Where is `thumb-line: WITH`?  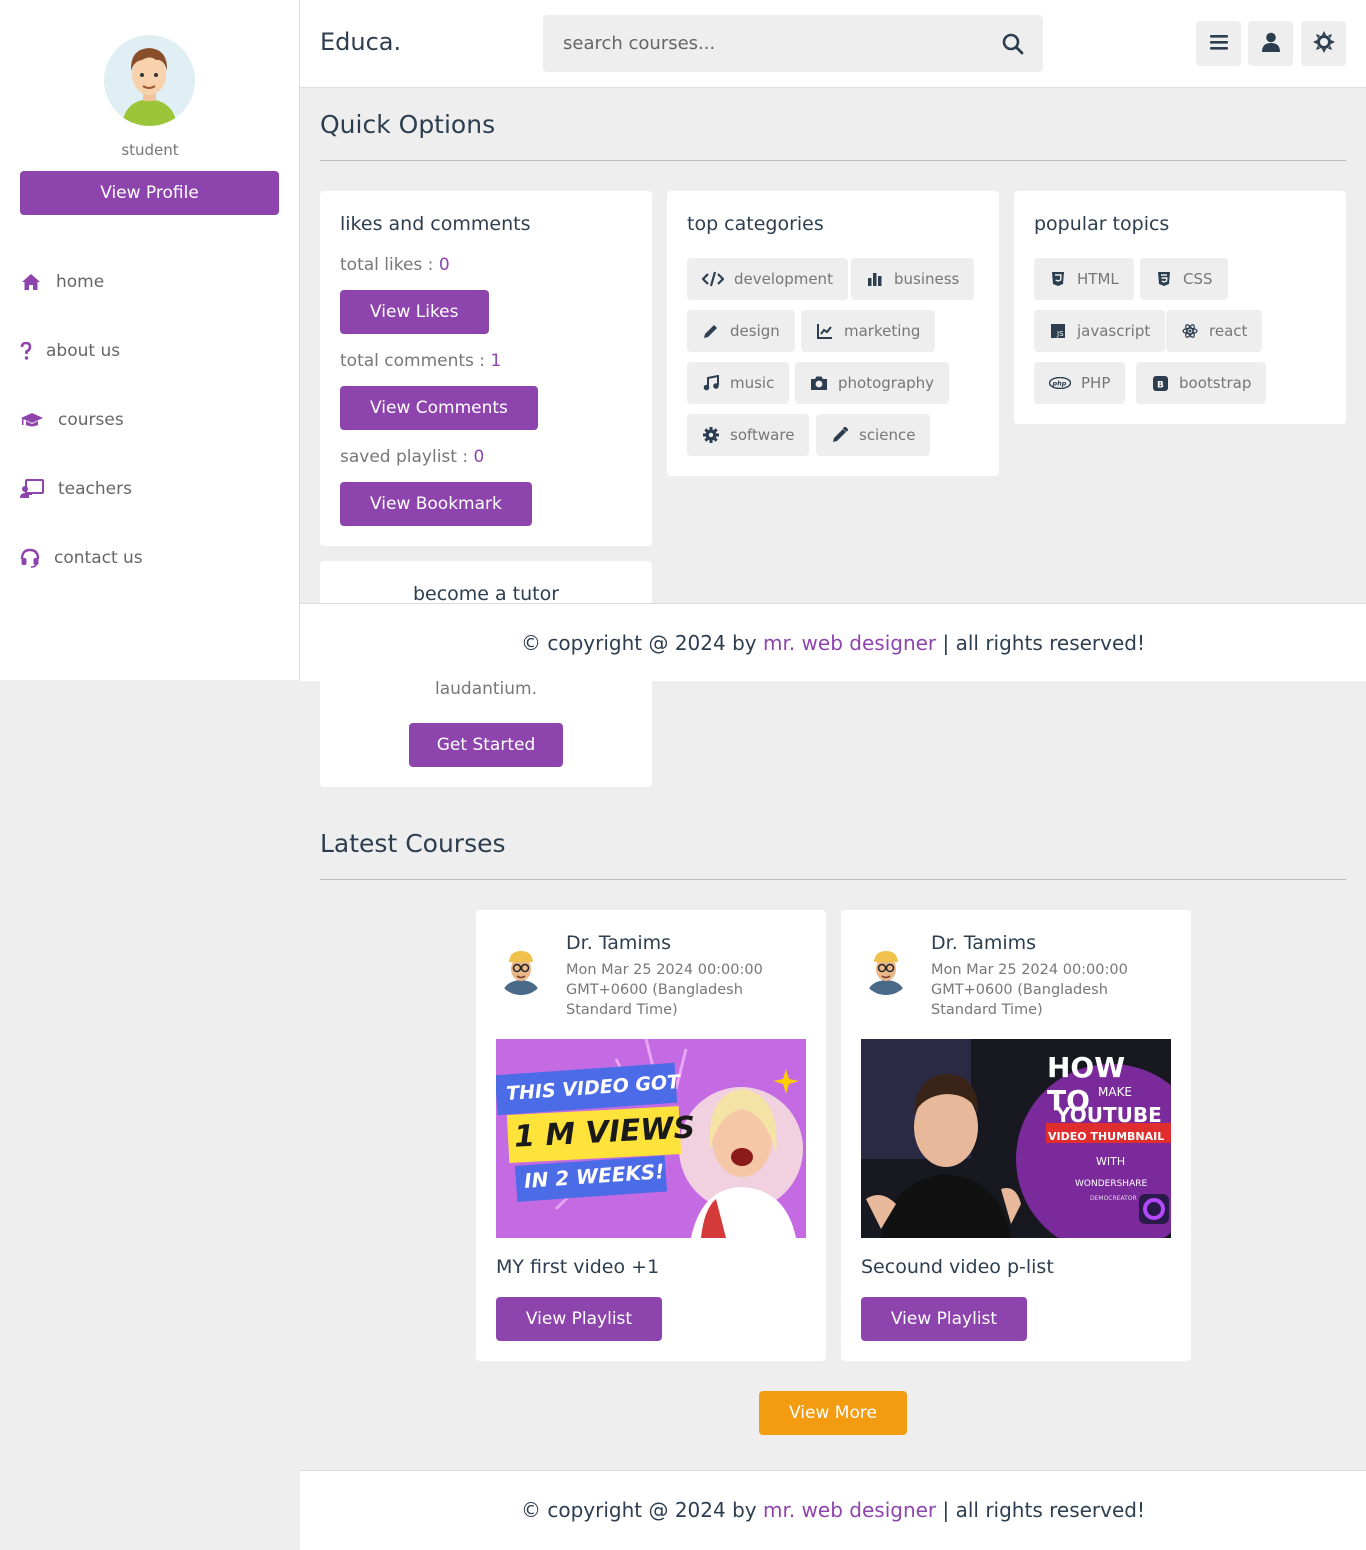 thumb-line: WITH is located at coordinates (1111, 1161).